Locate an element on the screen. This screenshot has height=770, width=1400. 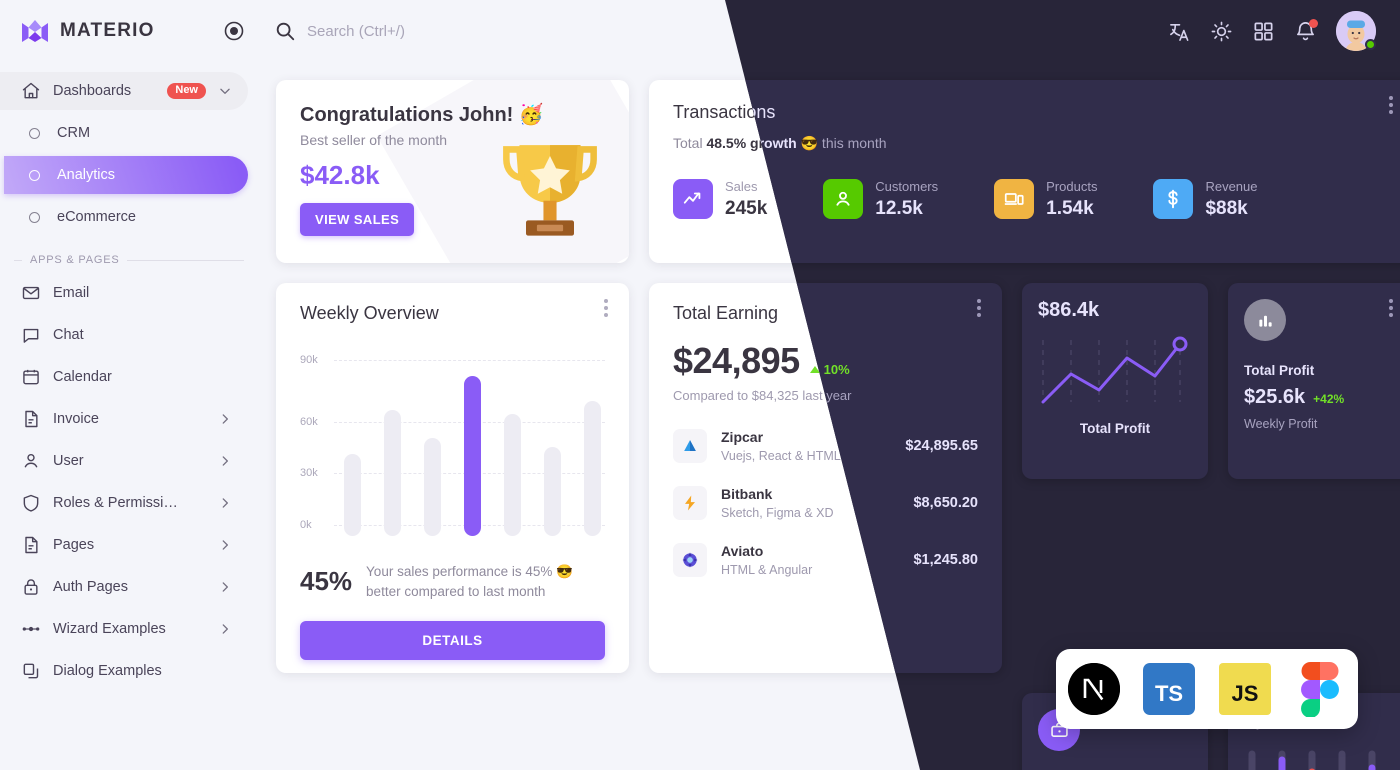
sidebar-item-ecommerce: eCommerce is located at coordinates (126, 217).